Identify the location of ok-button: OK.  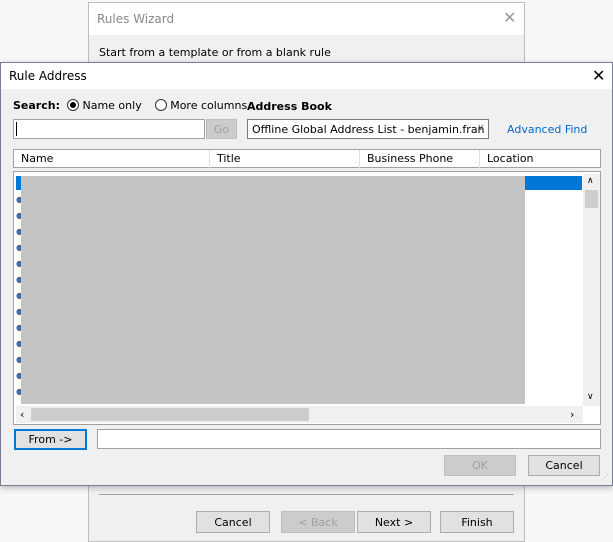
(480, 465).